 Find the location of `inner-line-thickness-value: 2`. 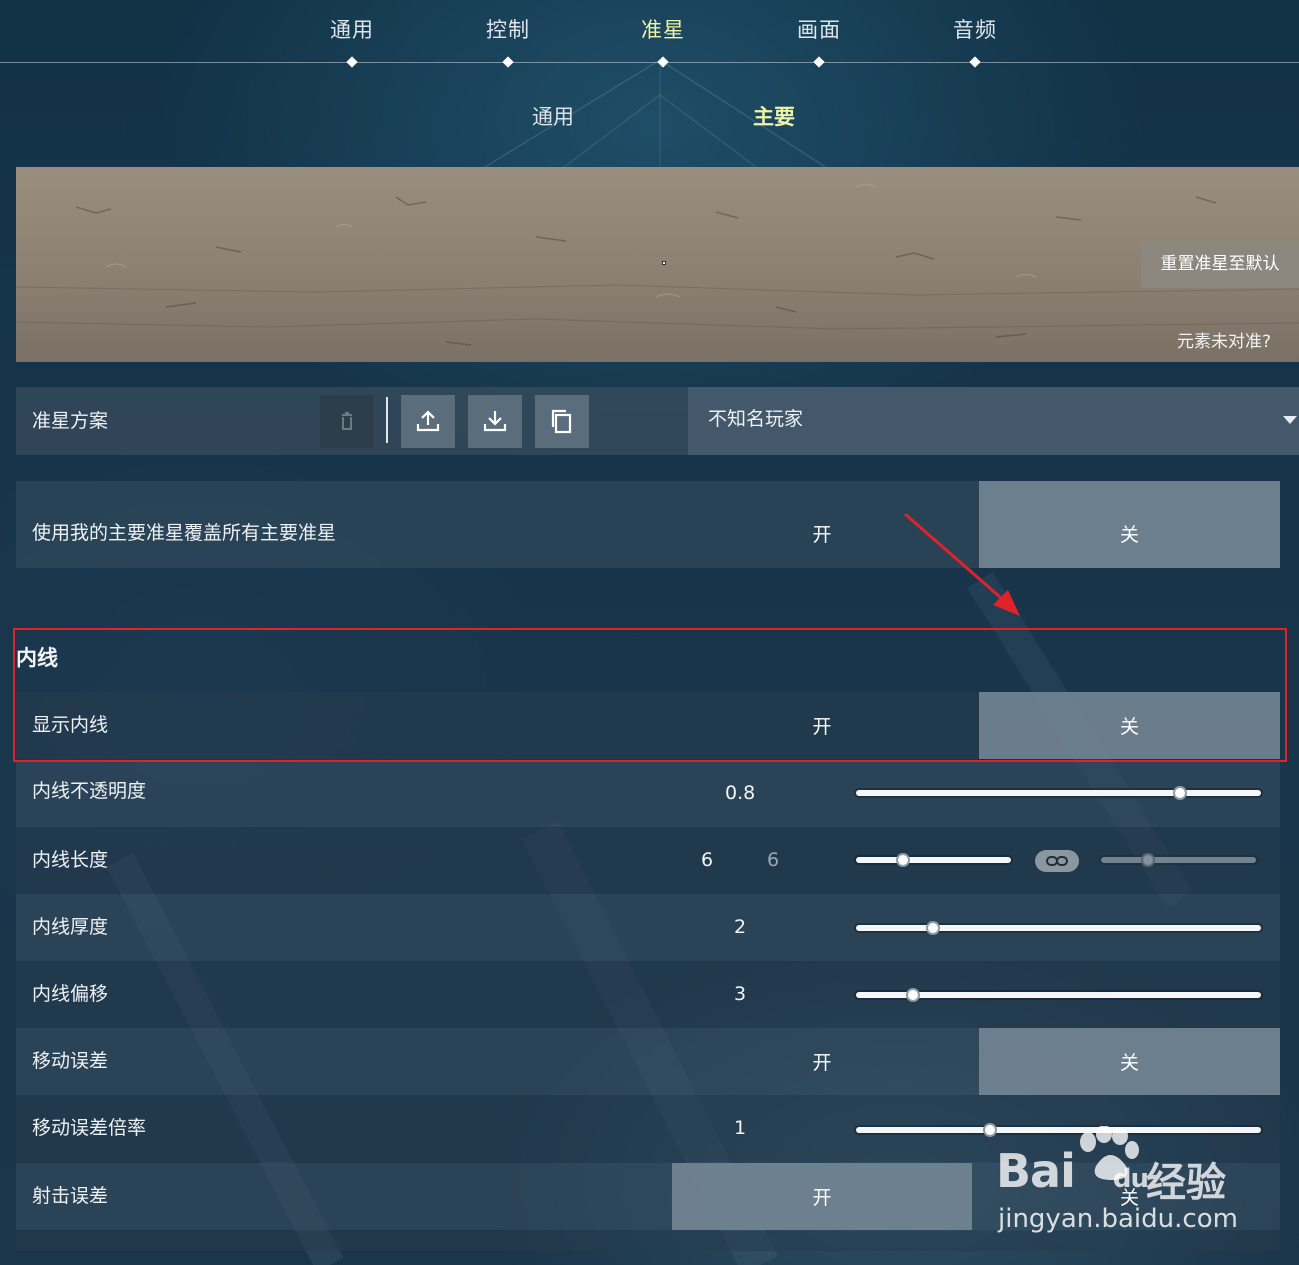

inner-line-thickness-value: 2 is located at coordinates (740, 927).